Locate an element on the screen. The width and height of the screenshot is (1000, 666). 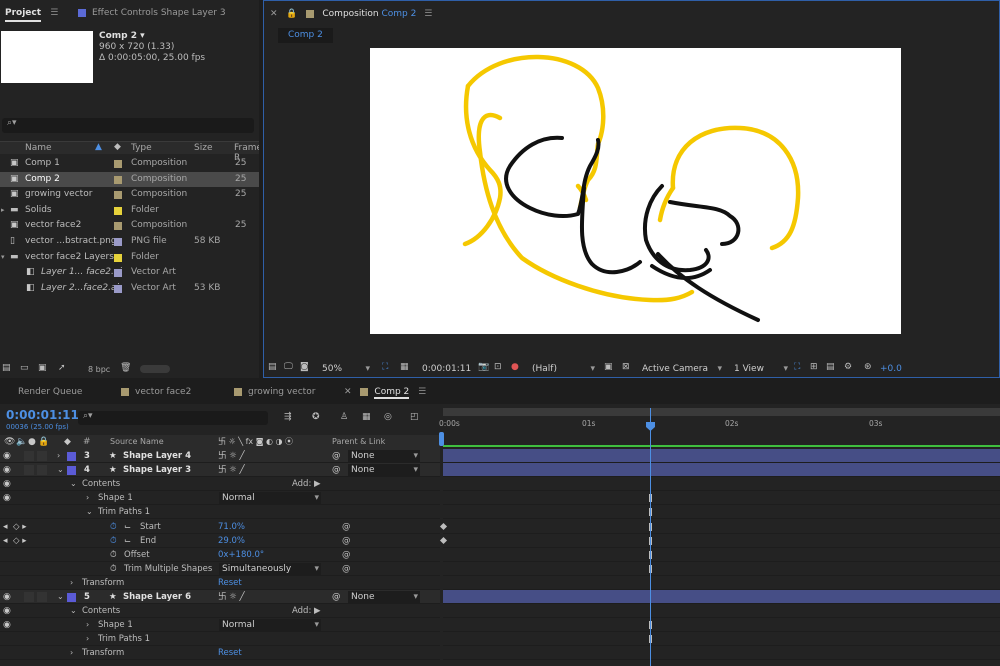
views-dropdown: 1 View is located at coordinates (762, 369).